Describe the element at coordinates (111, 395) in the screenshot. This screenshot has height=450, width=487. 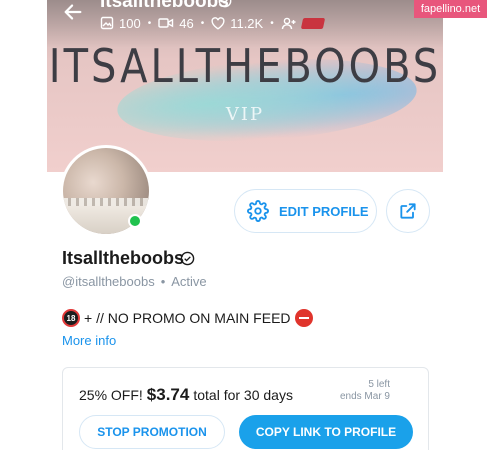
I see `promotion-discount: 25% OFF!` at that location.